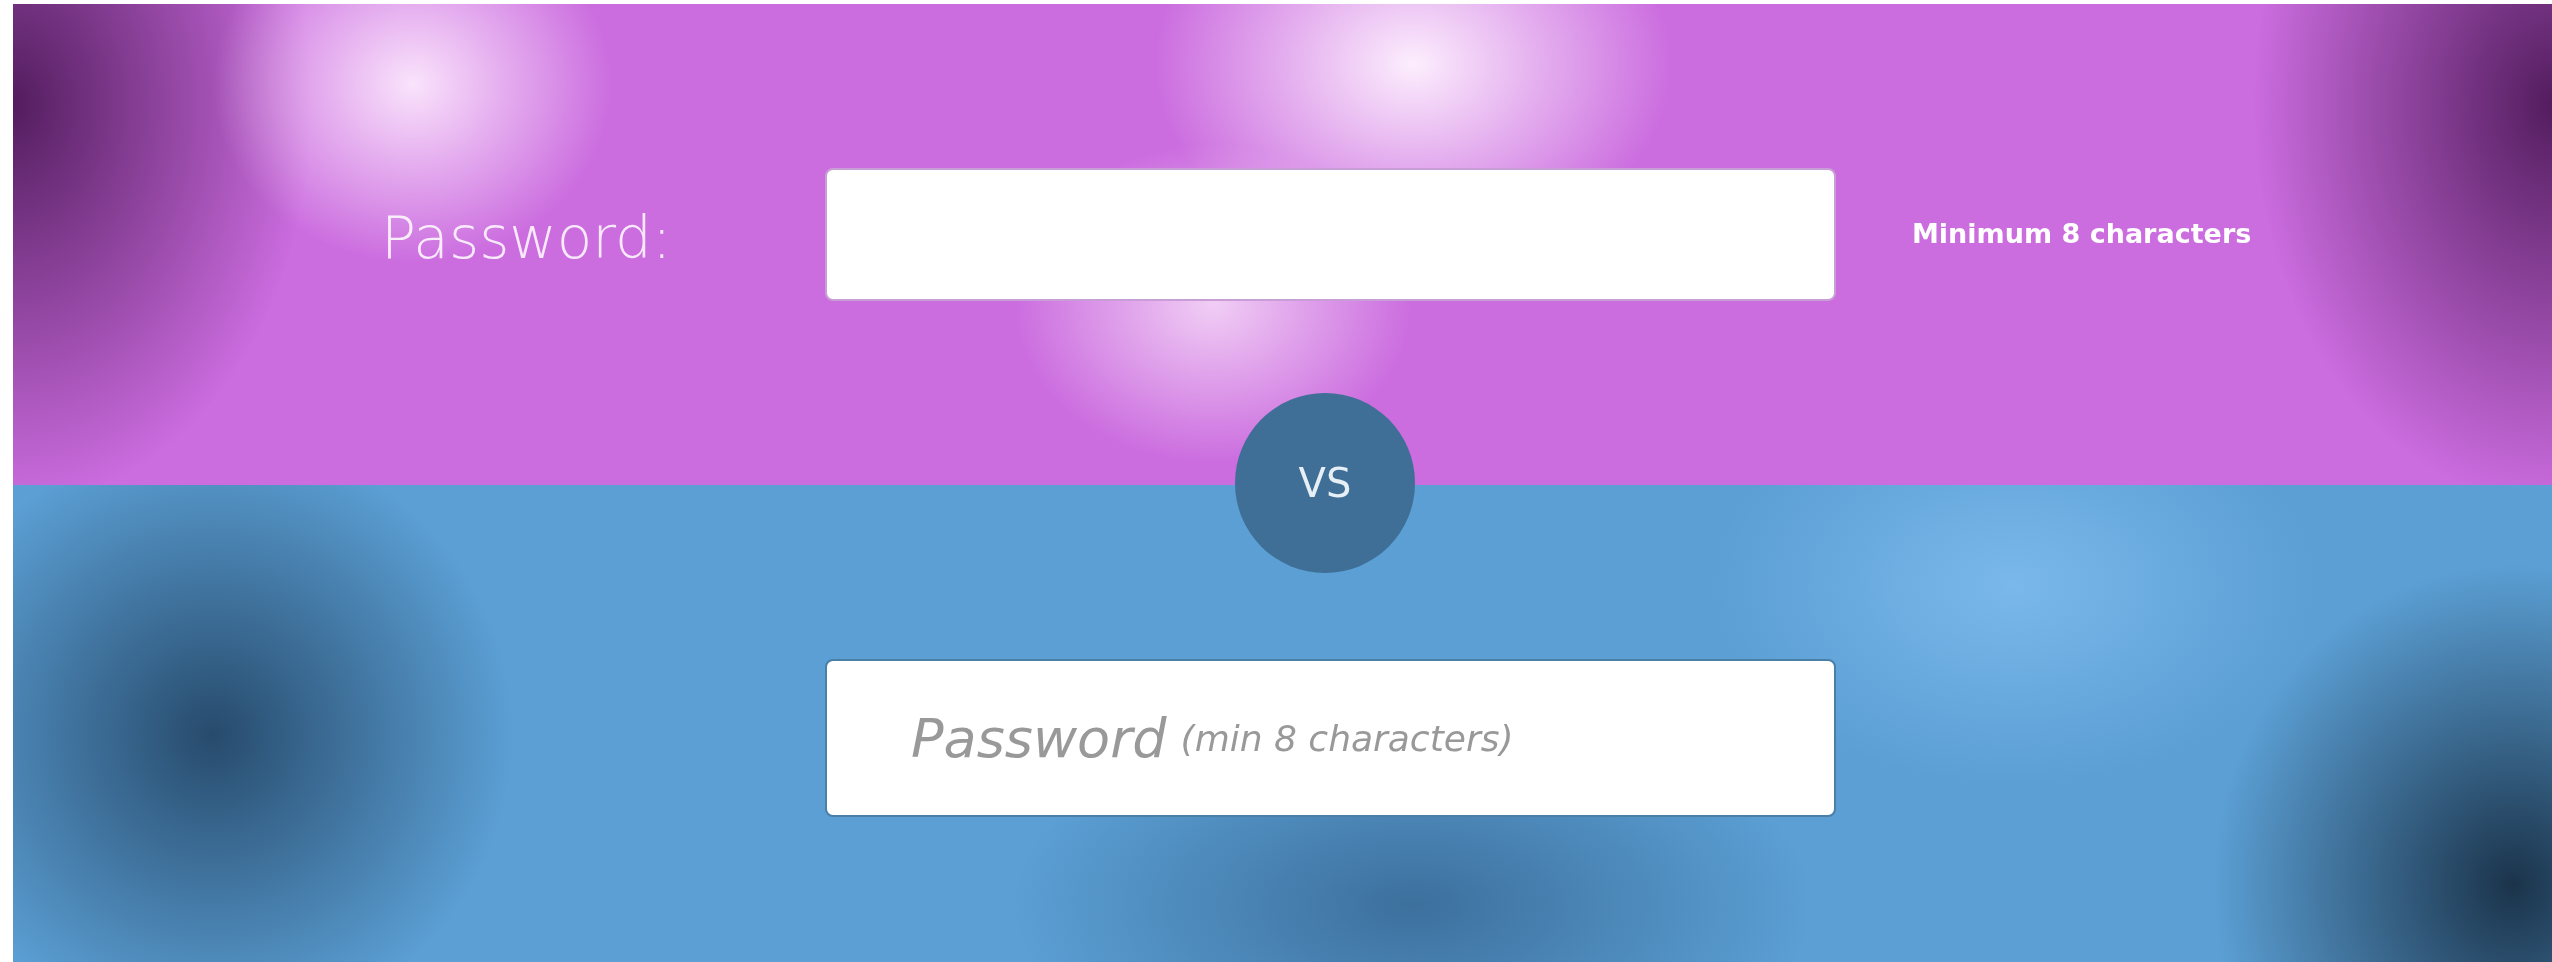 The height and width of the screenshot is (962, 2552). I want to click on field-hint: Minimum 8 characters, so click(2082, 233).